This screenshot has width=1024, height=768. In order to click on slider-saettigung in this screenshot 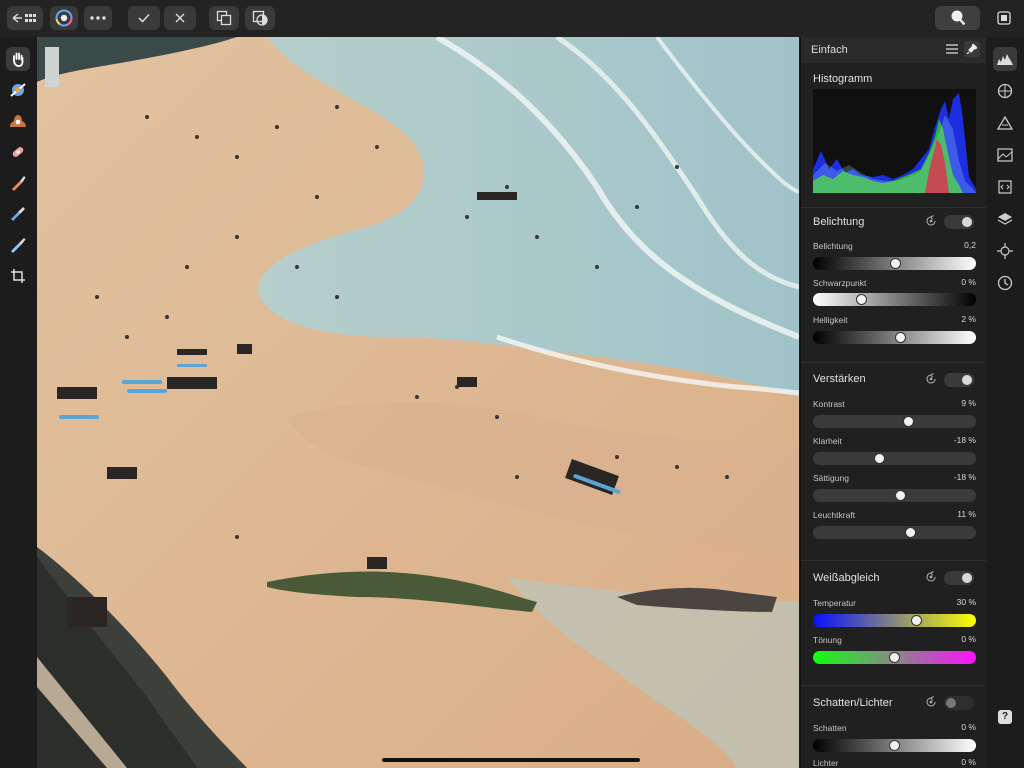, I will do `click(894, 495)`.